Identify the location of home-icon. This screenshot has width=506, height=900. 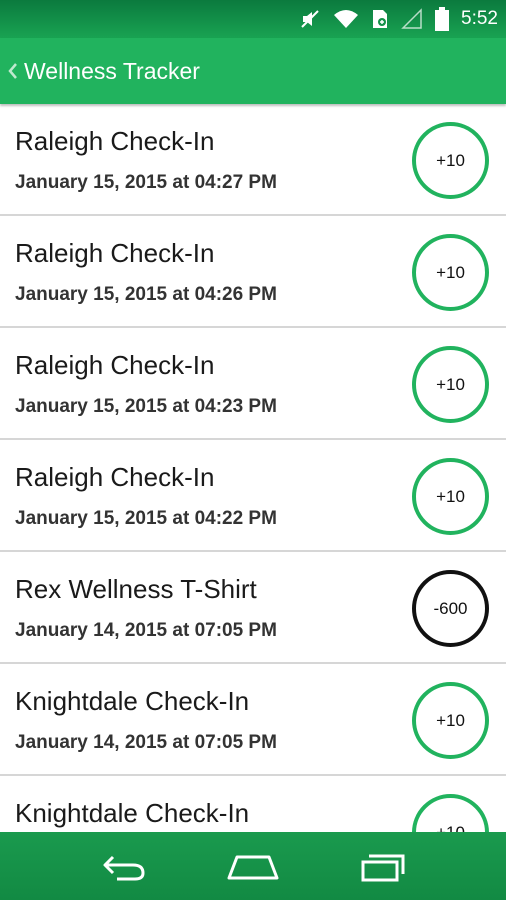
(253, 866).